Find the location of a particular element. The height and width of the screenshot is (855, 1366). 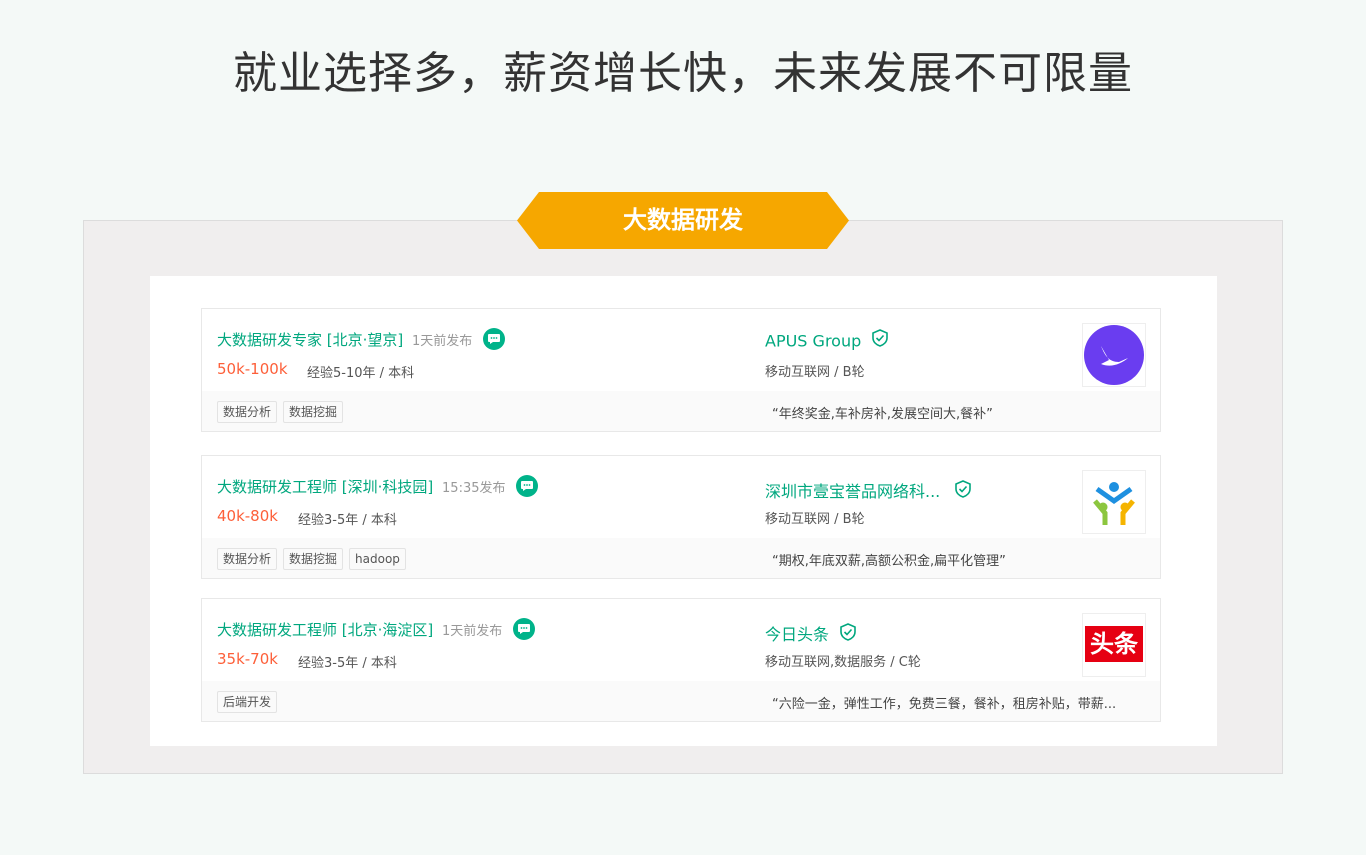

job-title-text: 大数据研发专家 [北京·望京] is located at coordinates (310, 340).